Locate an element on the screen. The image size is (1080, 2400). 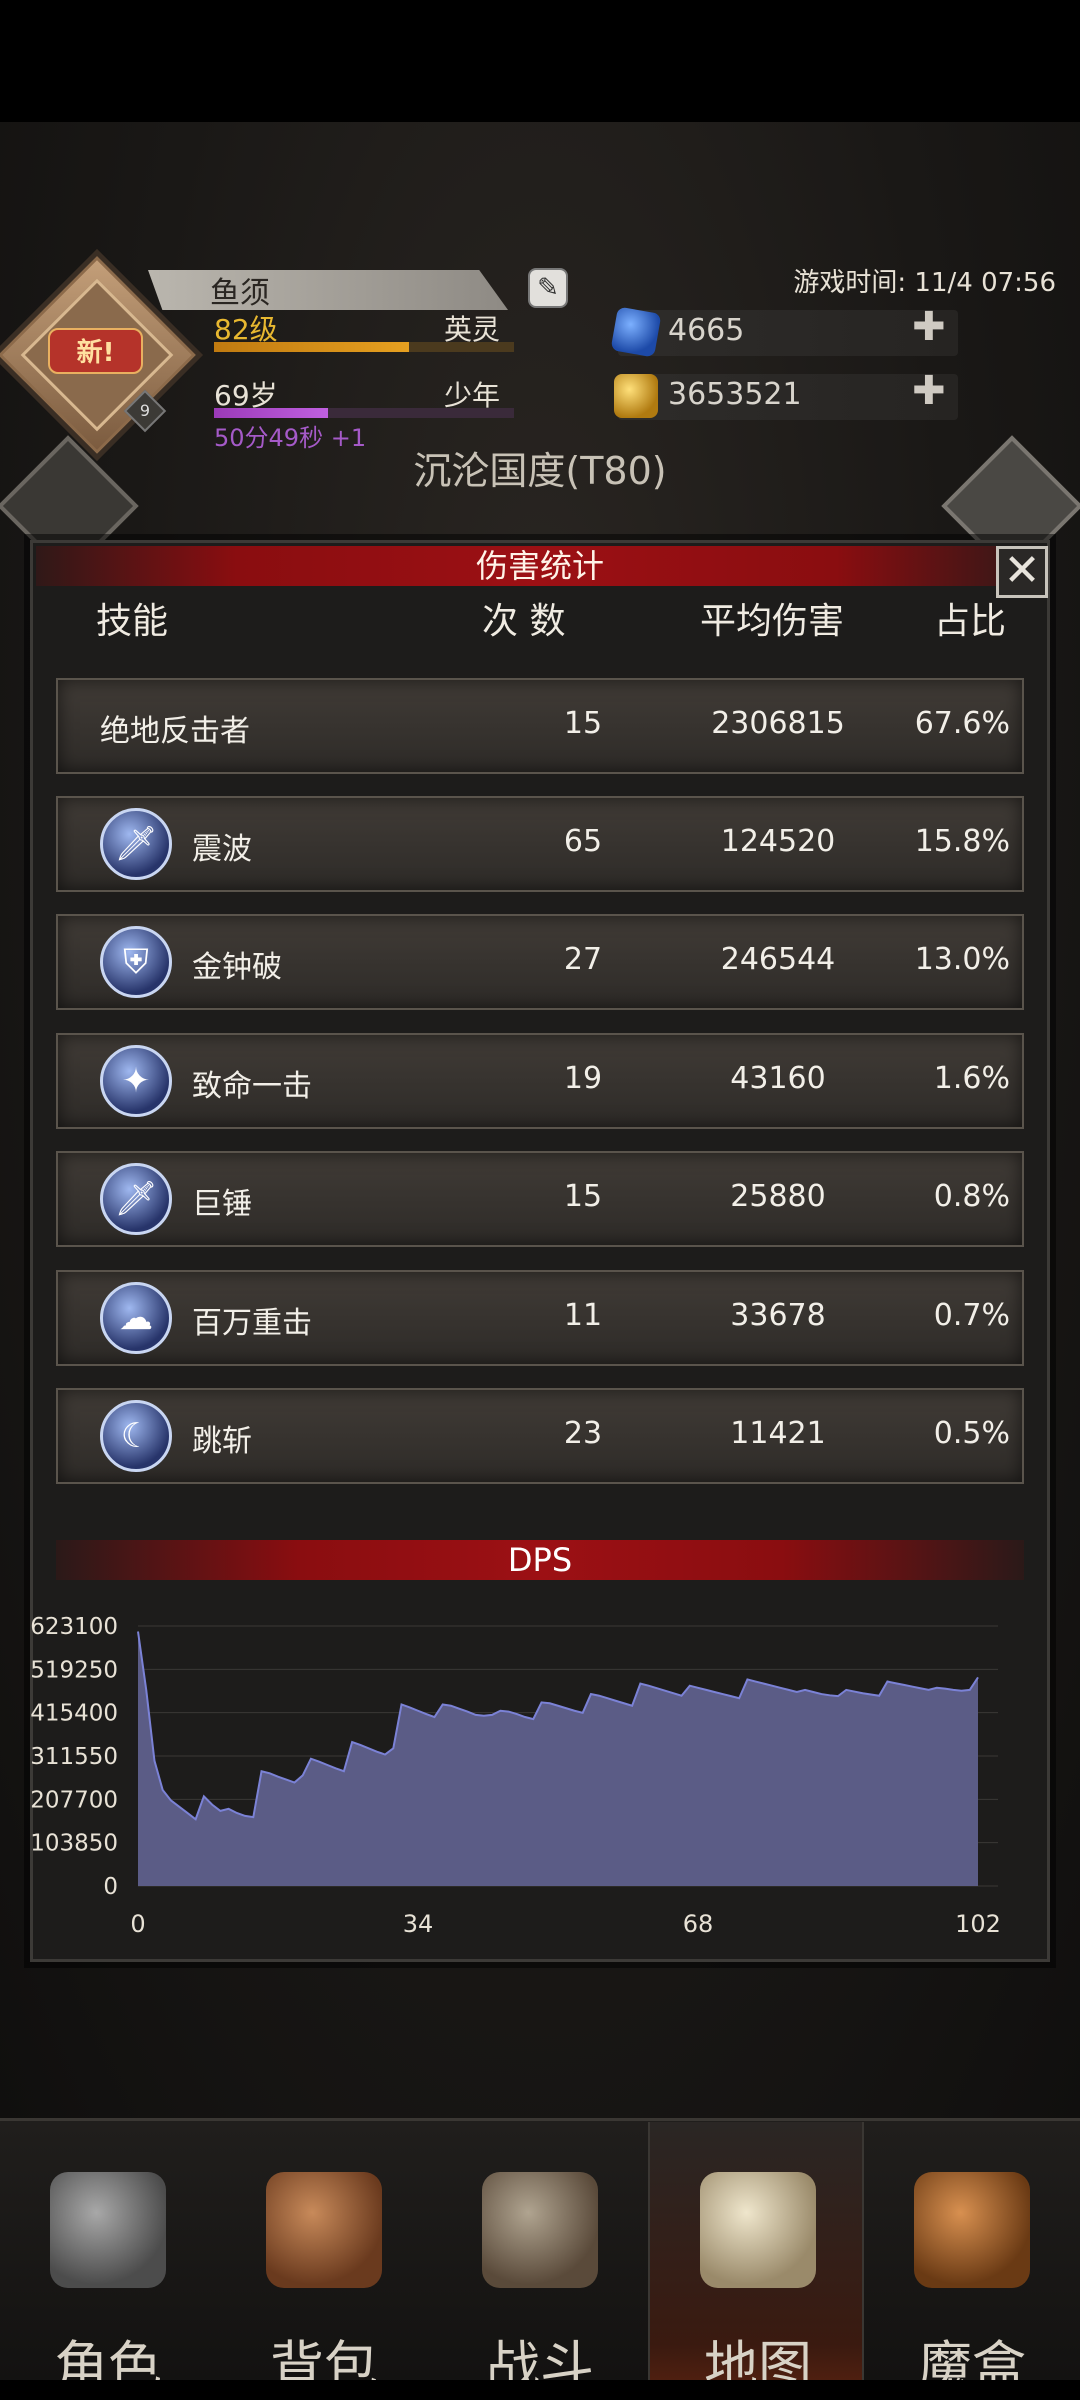
skill-row: ☾ 跳斩 23 11421 0.5% is located at coordinates (540, 1436).